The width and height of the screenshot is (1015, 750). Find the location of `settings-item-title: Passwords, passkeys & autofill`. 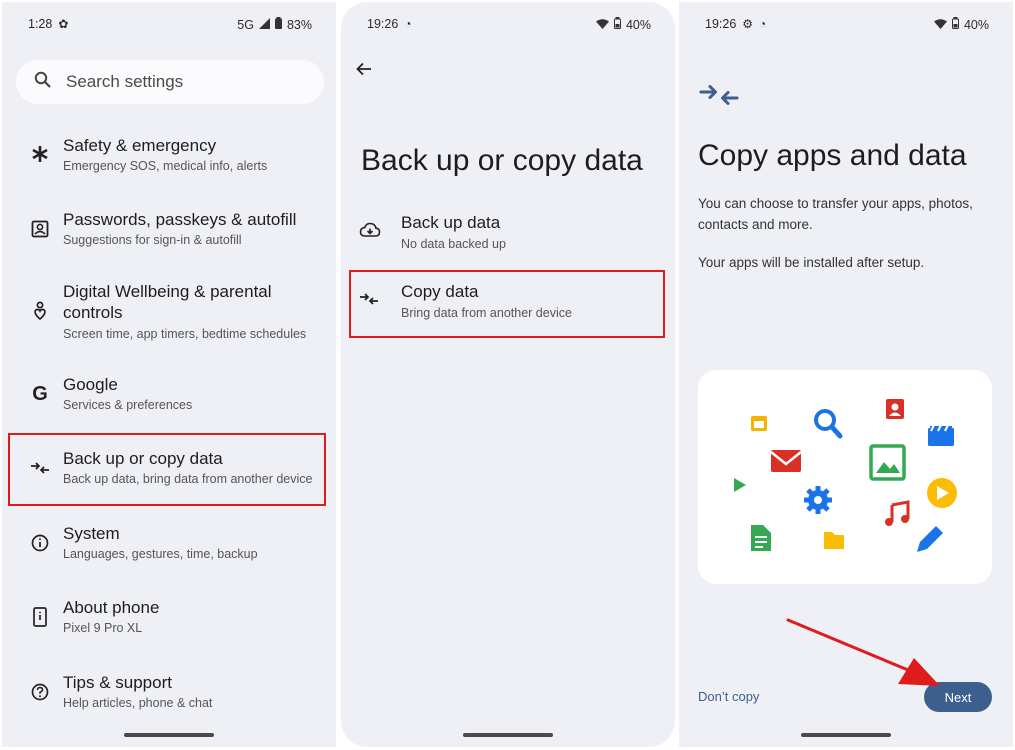

settings-item-title: Passwords, passkeys & autofill is located at coordinates (180, 219).